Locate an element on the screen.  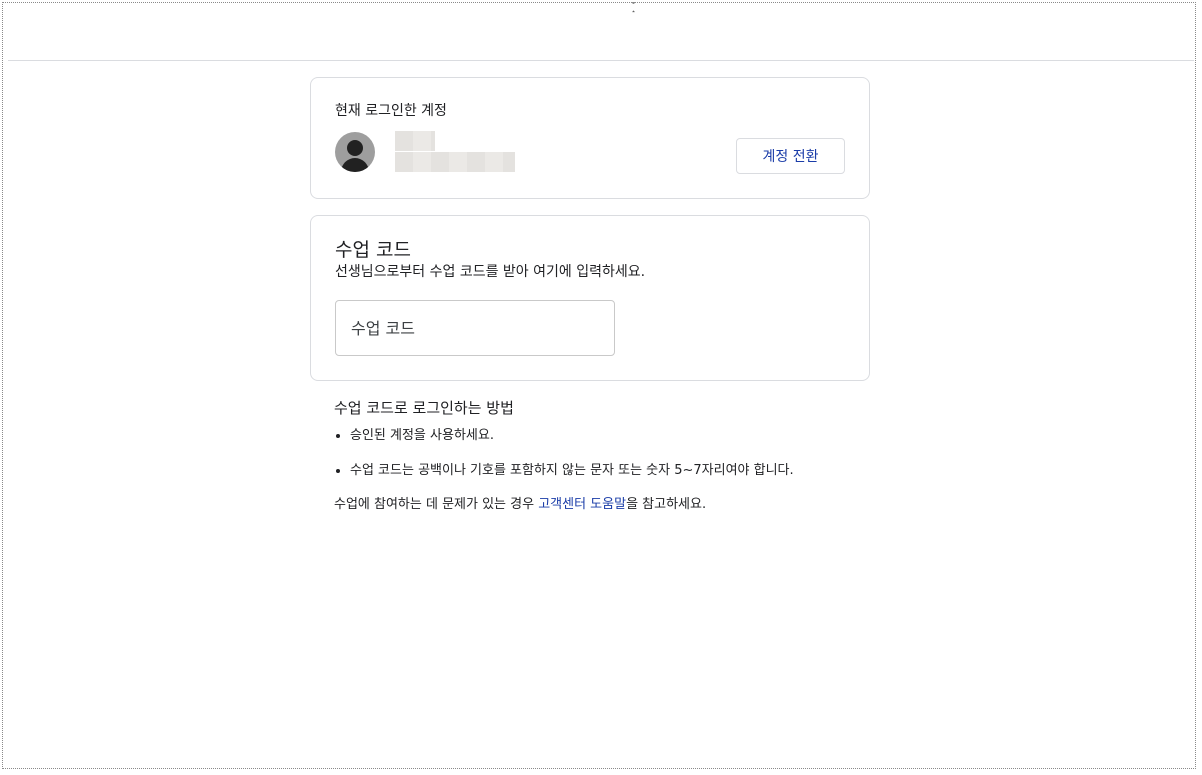
help-footer: 수업에 참여하는 데 문제가 있는 경우 고객센터 도움말을 참고하세요. is located at coordinates (590, 505).